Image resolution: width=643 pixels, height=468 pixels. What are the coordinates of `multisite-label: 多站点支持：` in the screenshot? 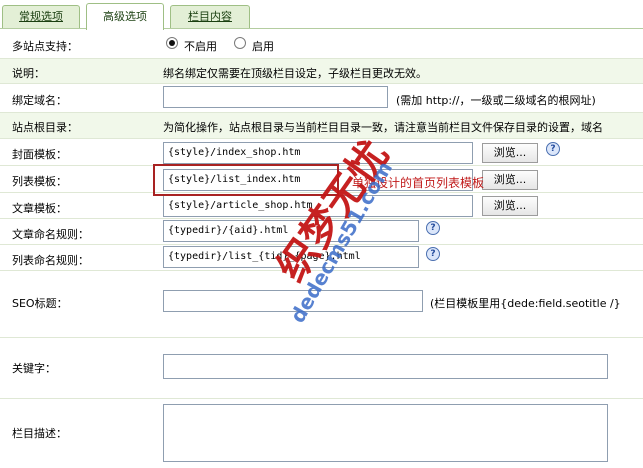 It's located at (45, 46).